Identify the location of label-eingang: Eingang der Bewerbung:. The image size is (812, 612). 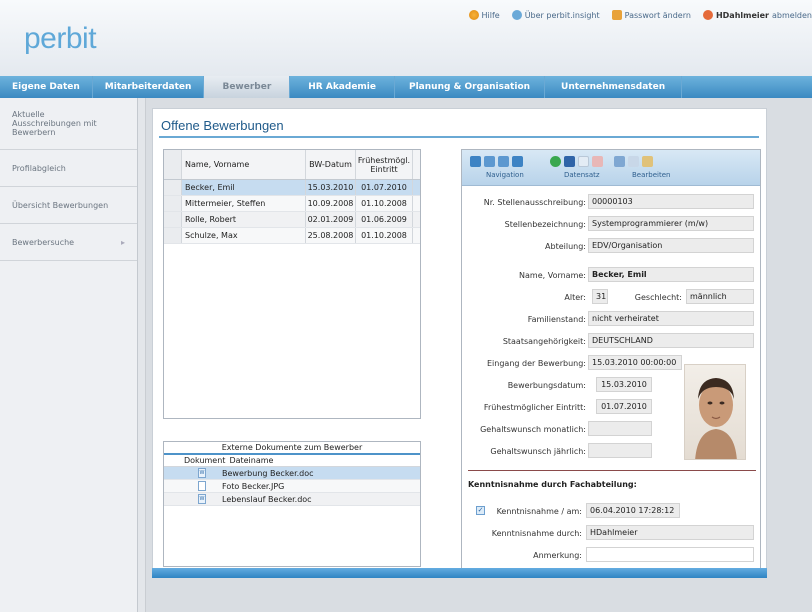
(536, 363).